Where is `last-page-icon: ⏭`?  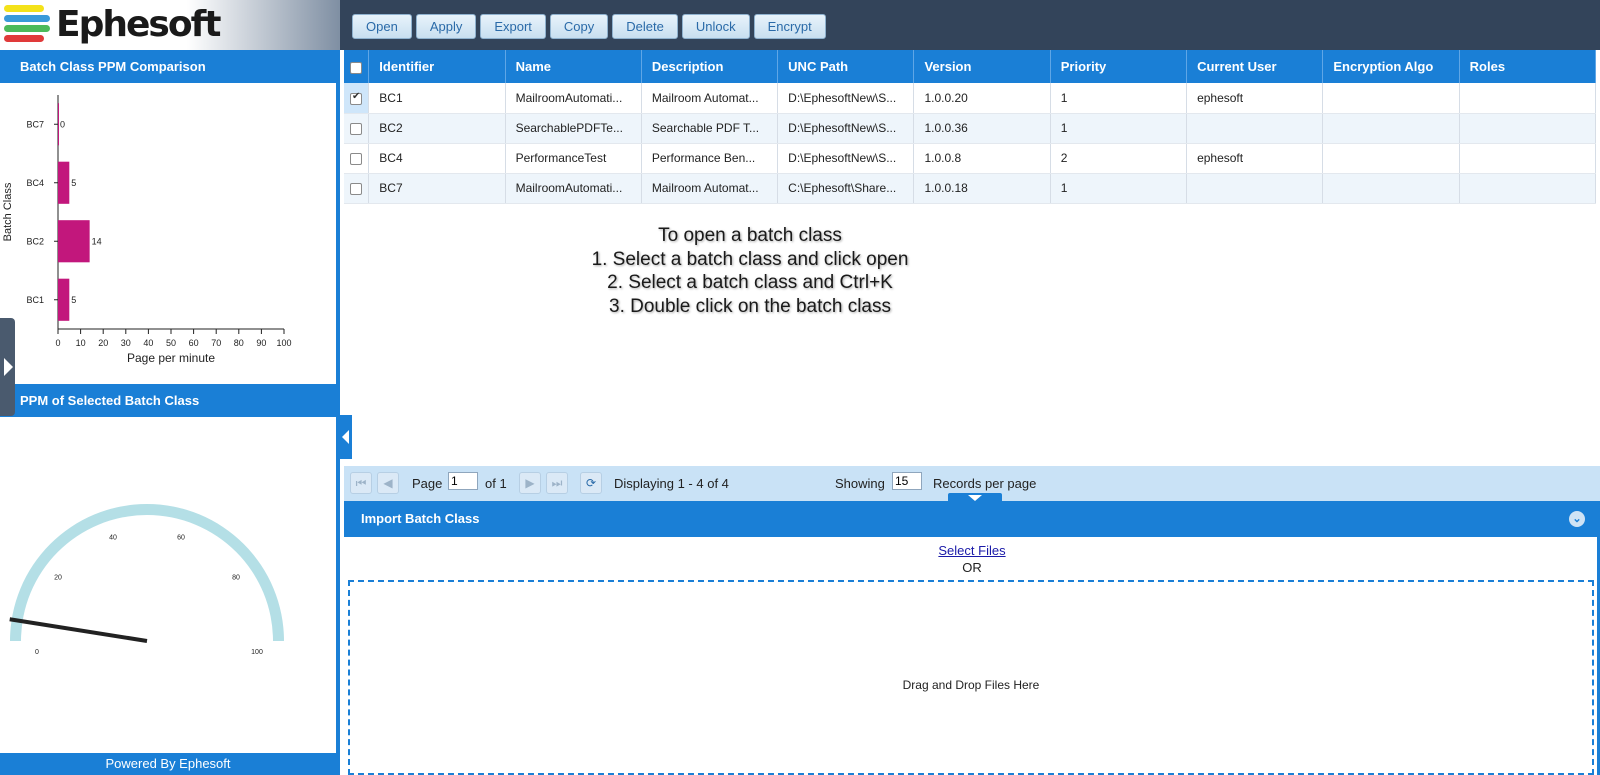 last-page-icon: ⏭ is located at coordinates (557, 483).